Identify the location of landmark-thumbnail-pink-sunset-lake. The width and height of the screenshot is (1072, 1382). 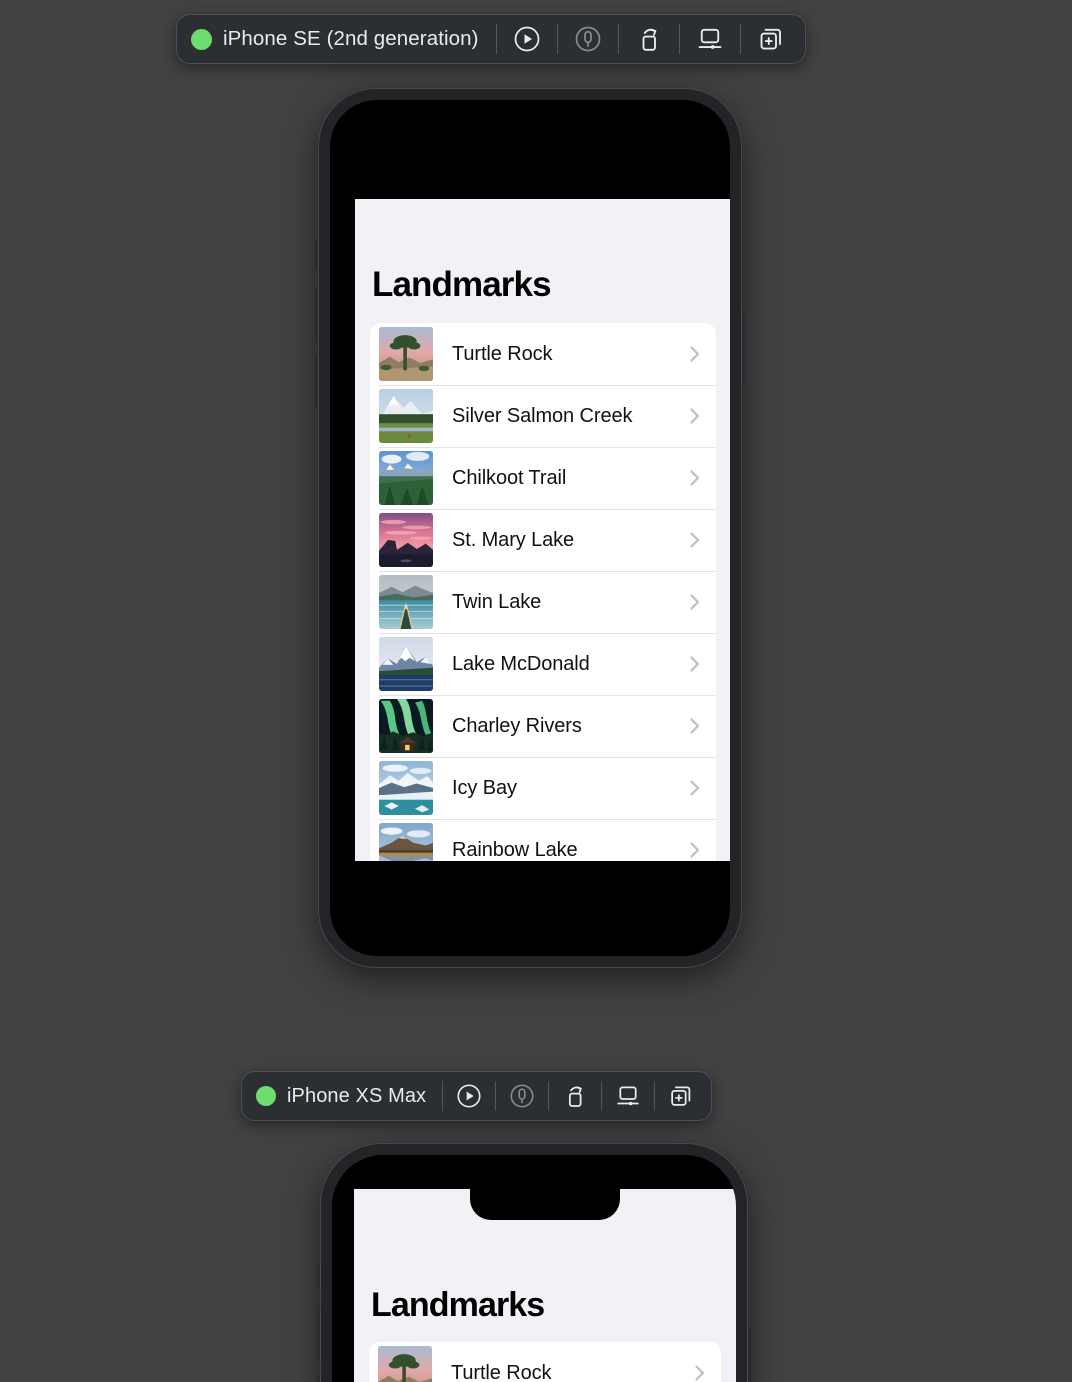
(406, 540).